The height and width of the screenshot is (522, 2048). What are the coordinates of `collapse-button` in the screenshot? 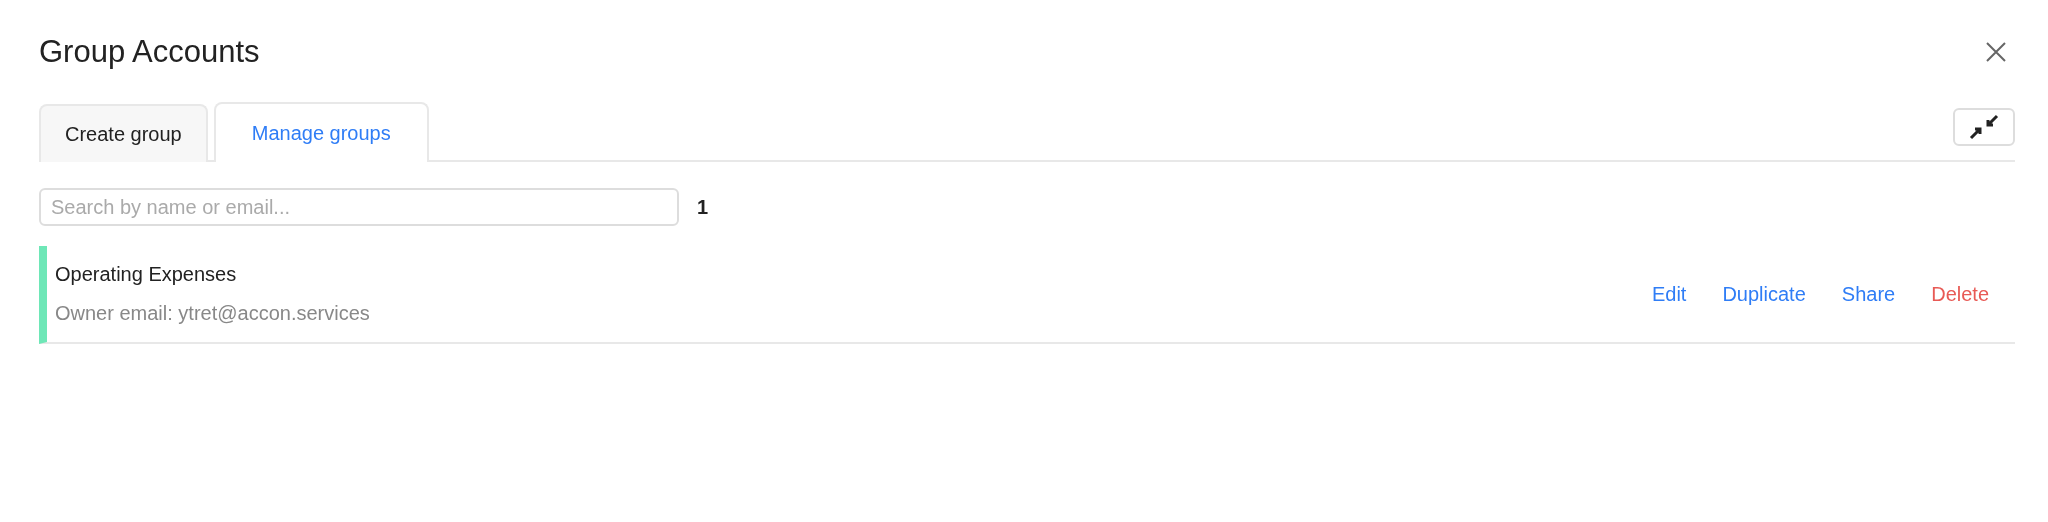 It's located at (1984, 127).